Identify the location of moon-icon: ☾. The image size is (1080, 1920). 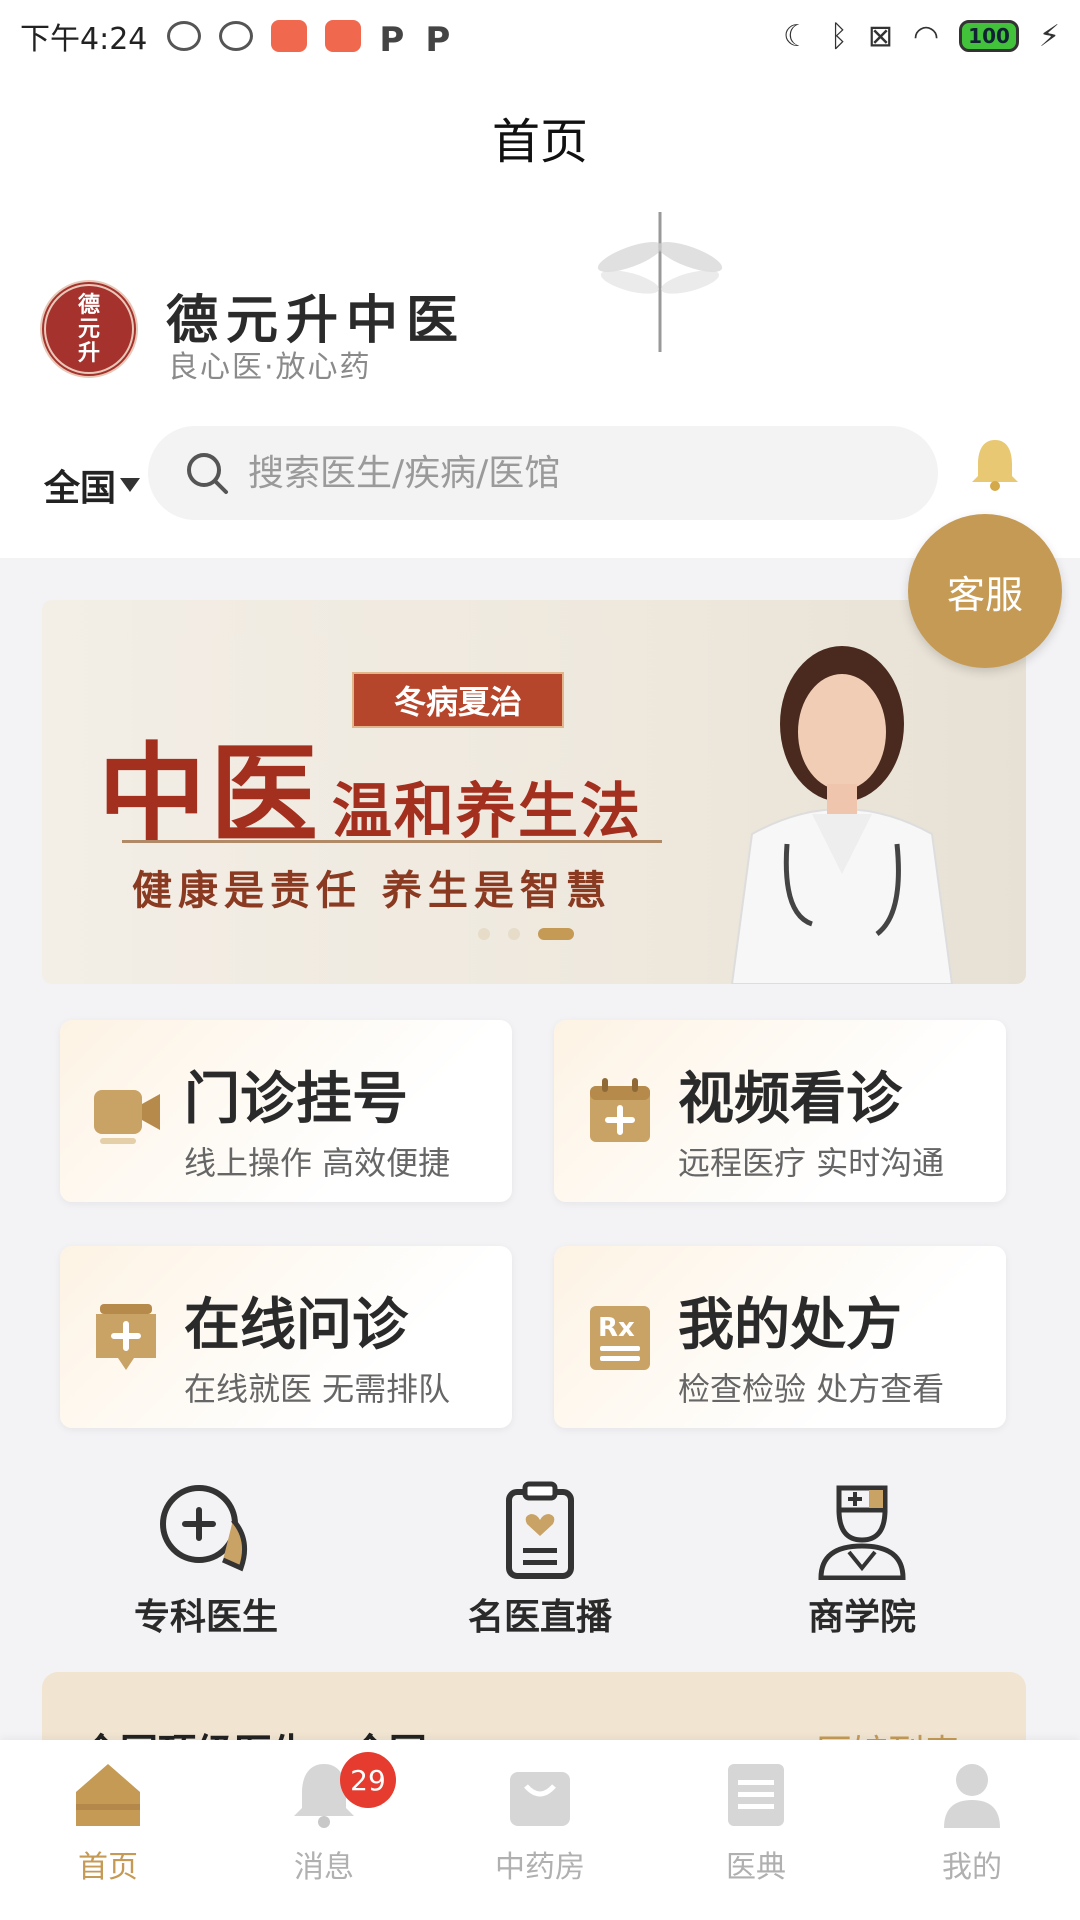
(796, 36).